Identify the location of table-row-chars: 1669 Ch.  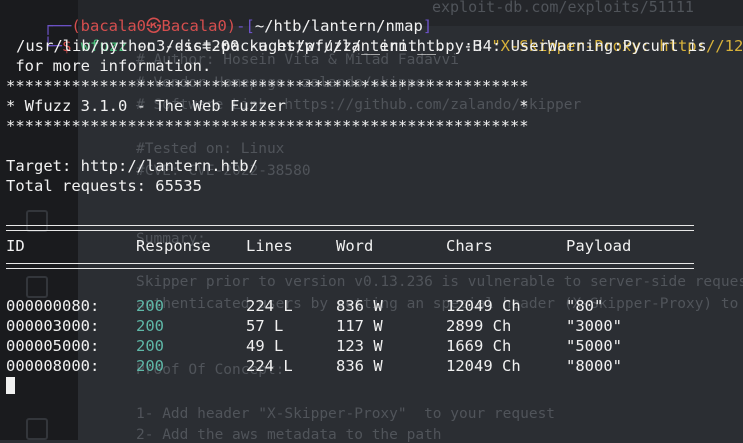
(479, 346).